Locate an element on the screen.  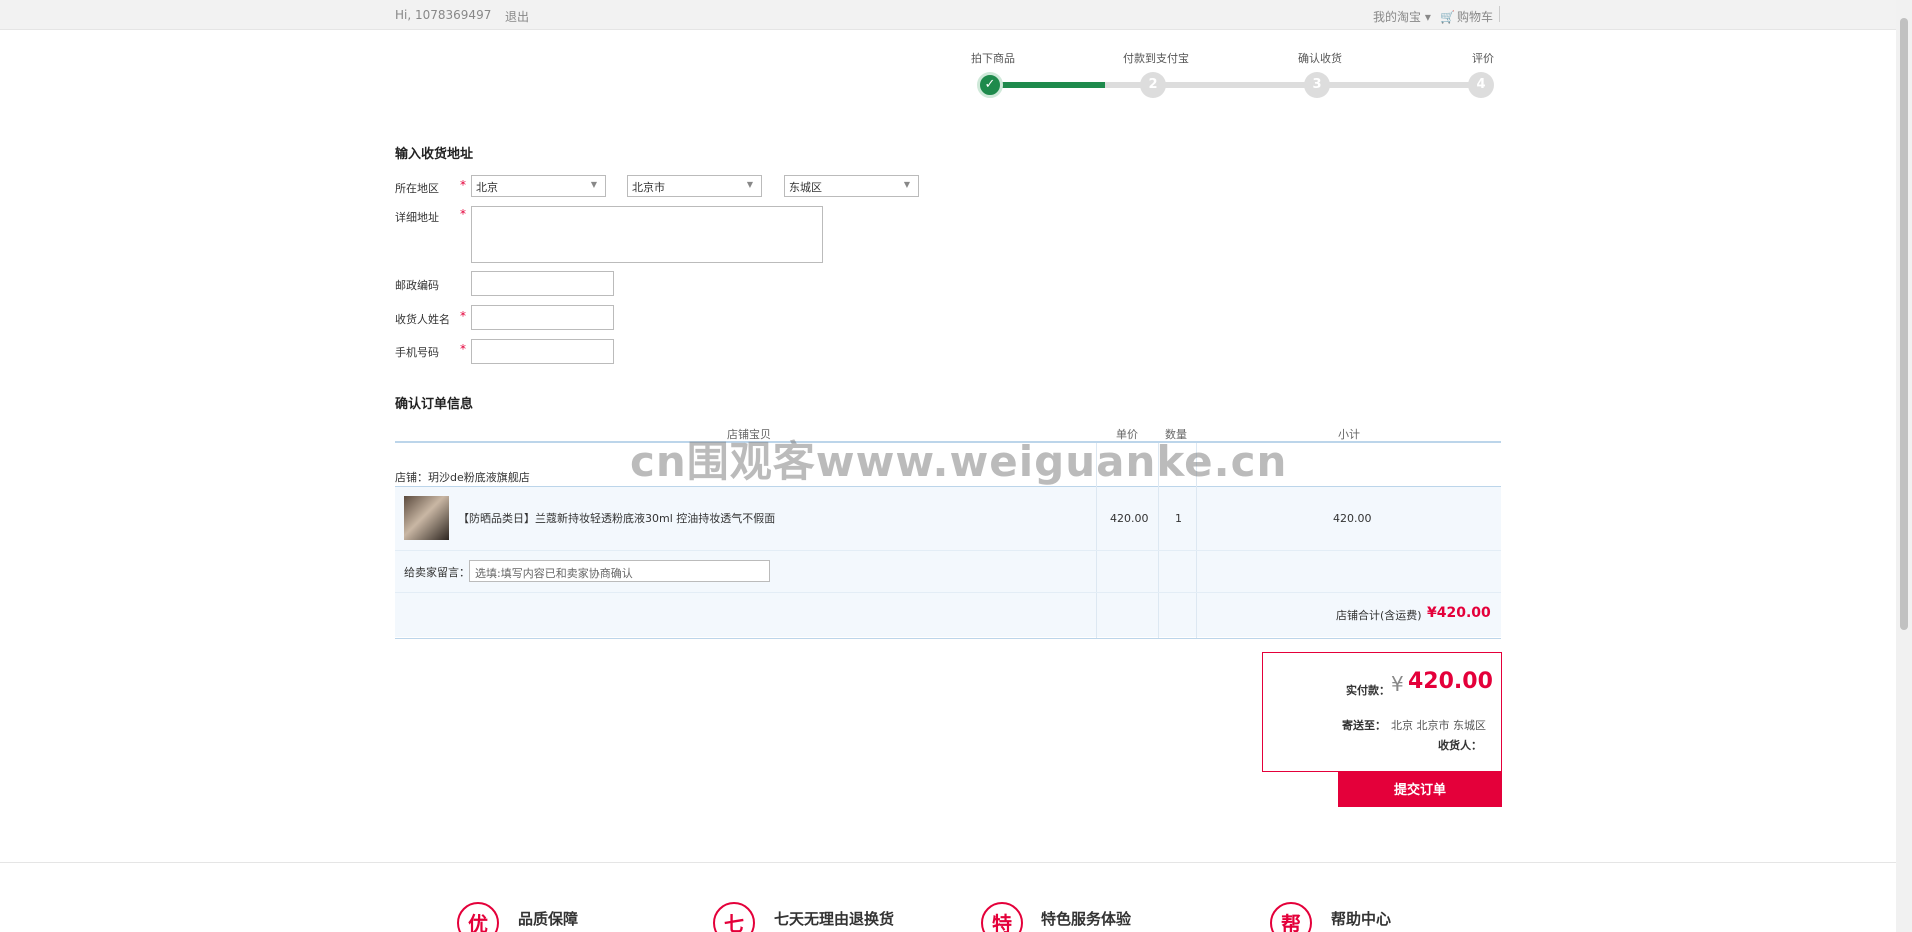
region-required-mark: * is located at coordinates (463, 185).